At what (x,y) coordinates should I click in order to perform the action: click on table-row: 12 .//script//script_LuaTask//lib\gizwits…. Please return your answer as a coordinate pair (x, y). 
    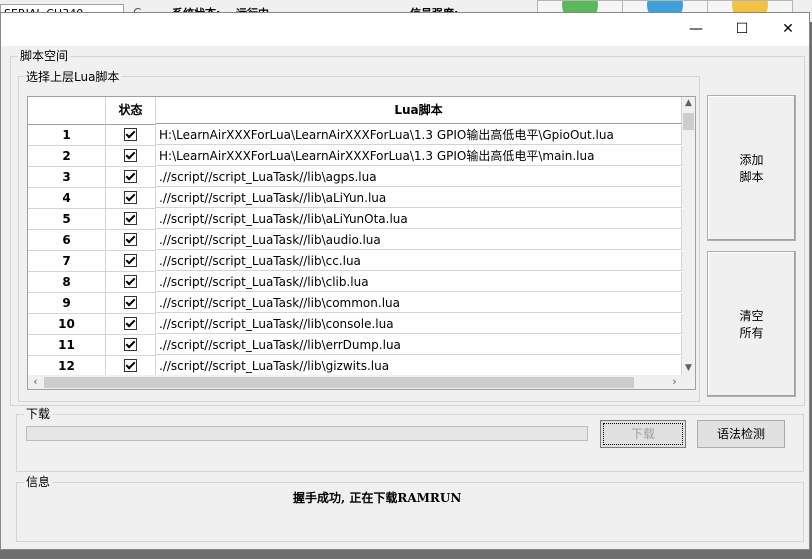
    Looking at the image, I should click on (355, 366).